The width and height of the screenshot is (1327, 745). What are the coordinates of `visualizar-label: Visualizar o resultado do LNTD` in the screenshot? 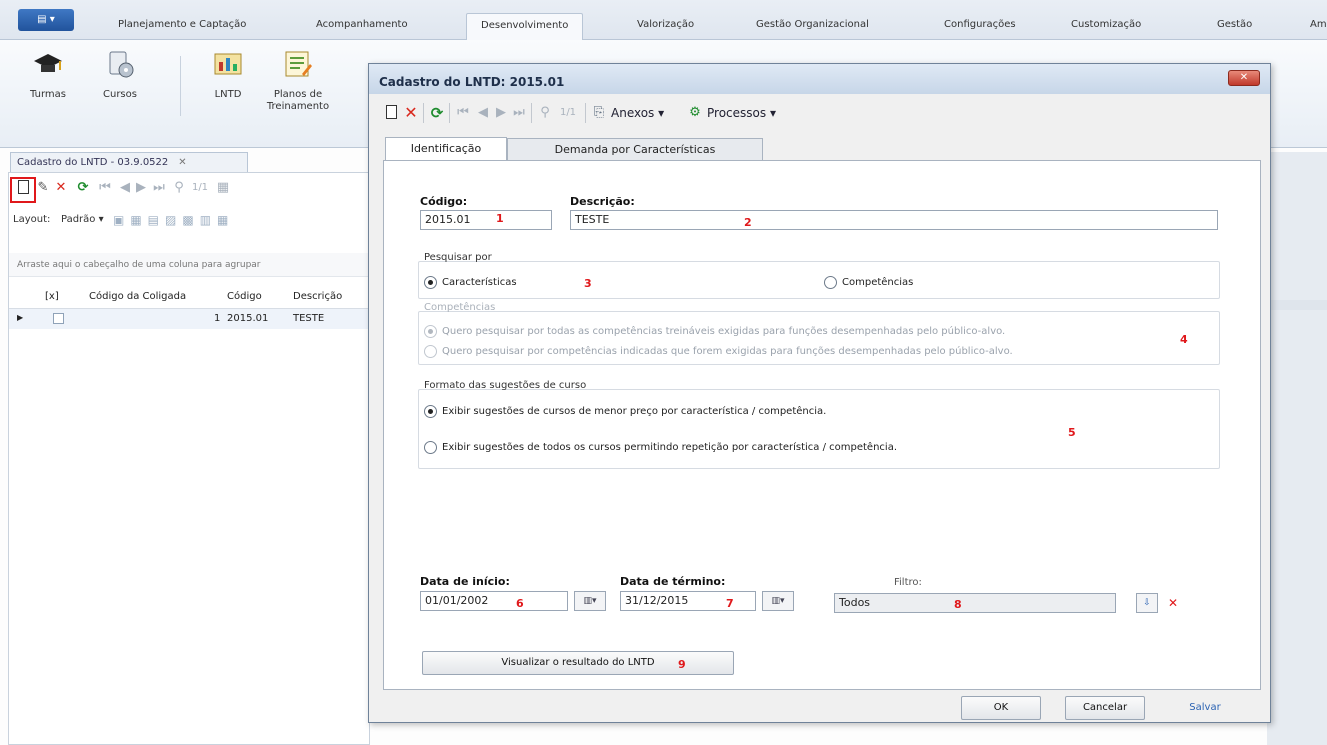 It's located at (578, 662).